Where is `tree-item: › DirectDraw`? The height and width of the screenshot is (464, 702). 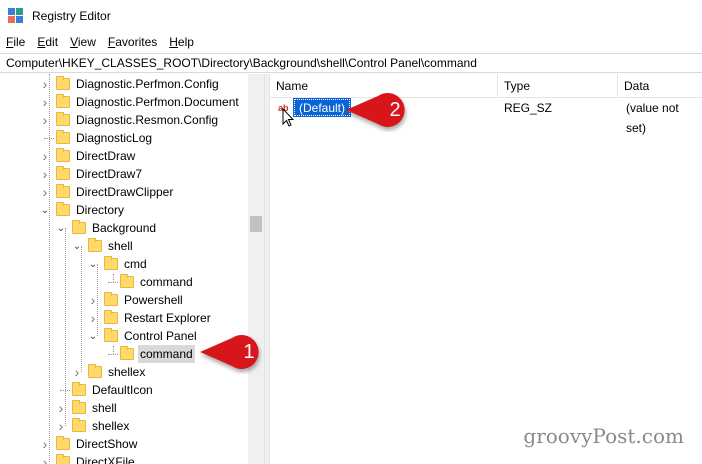 tree-item: › DirectDraw is located at coordinates (124, 156).